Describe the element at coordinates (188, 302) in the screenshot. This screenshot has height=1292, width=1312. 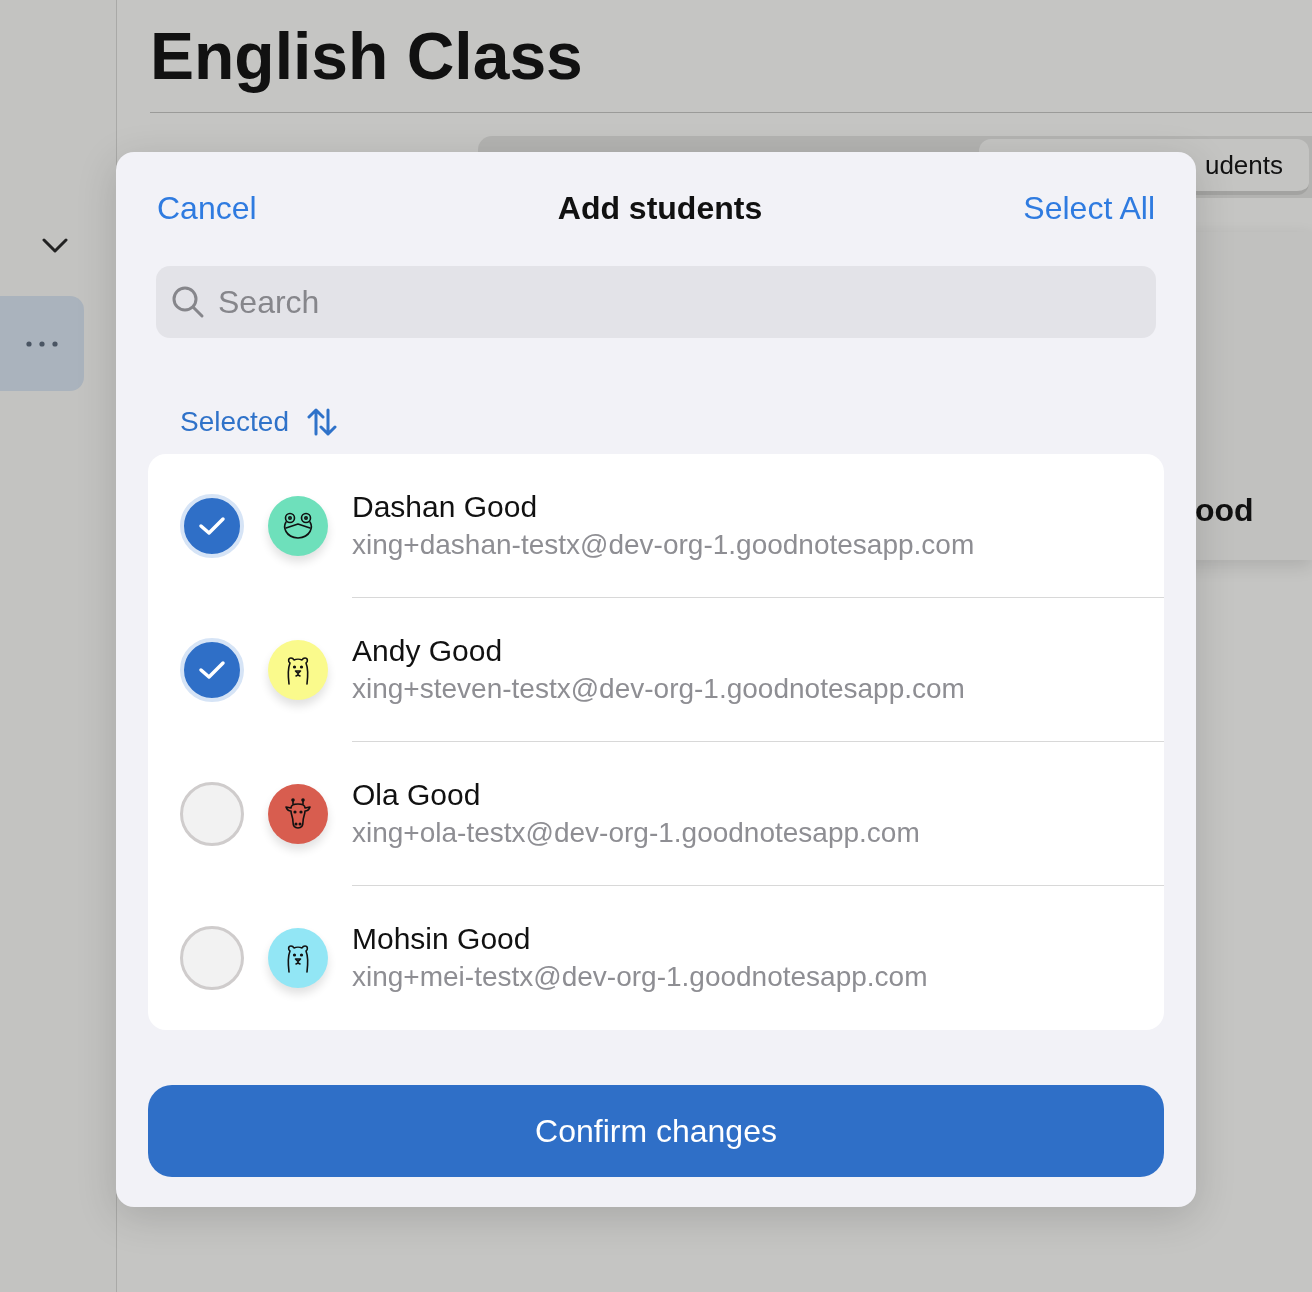
I see `search-icon` at that location.